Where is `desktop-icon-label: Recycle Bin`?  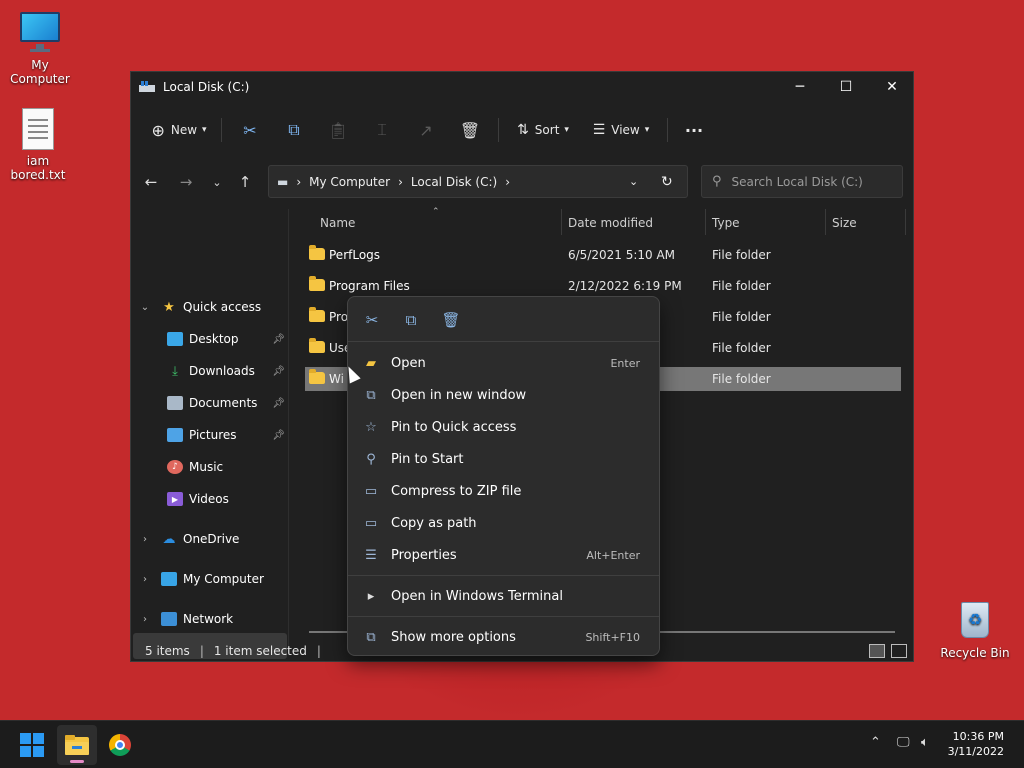
desktop-icon-label: Recycle Bin is located at coordinates (975, 653).